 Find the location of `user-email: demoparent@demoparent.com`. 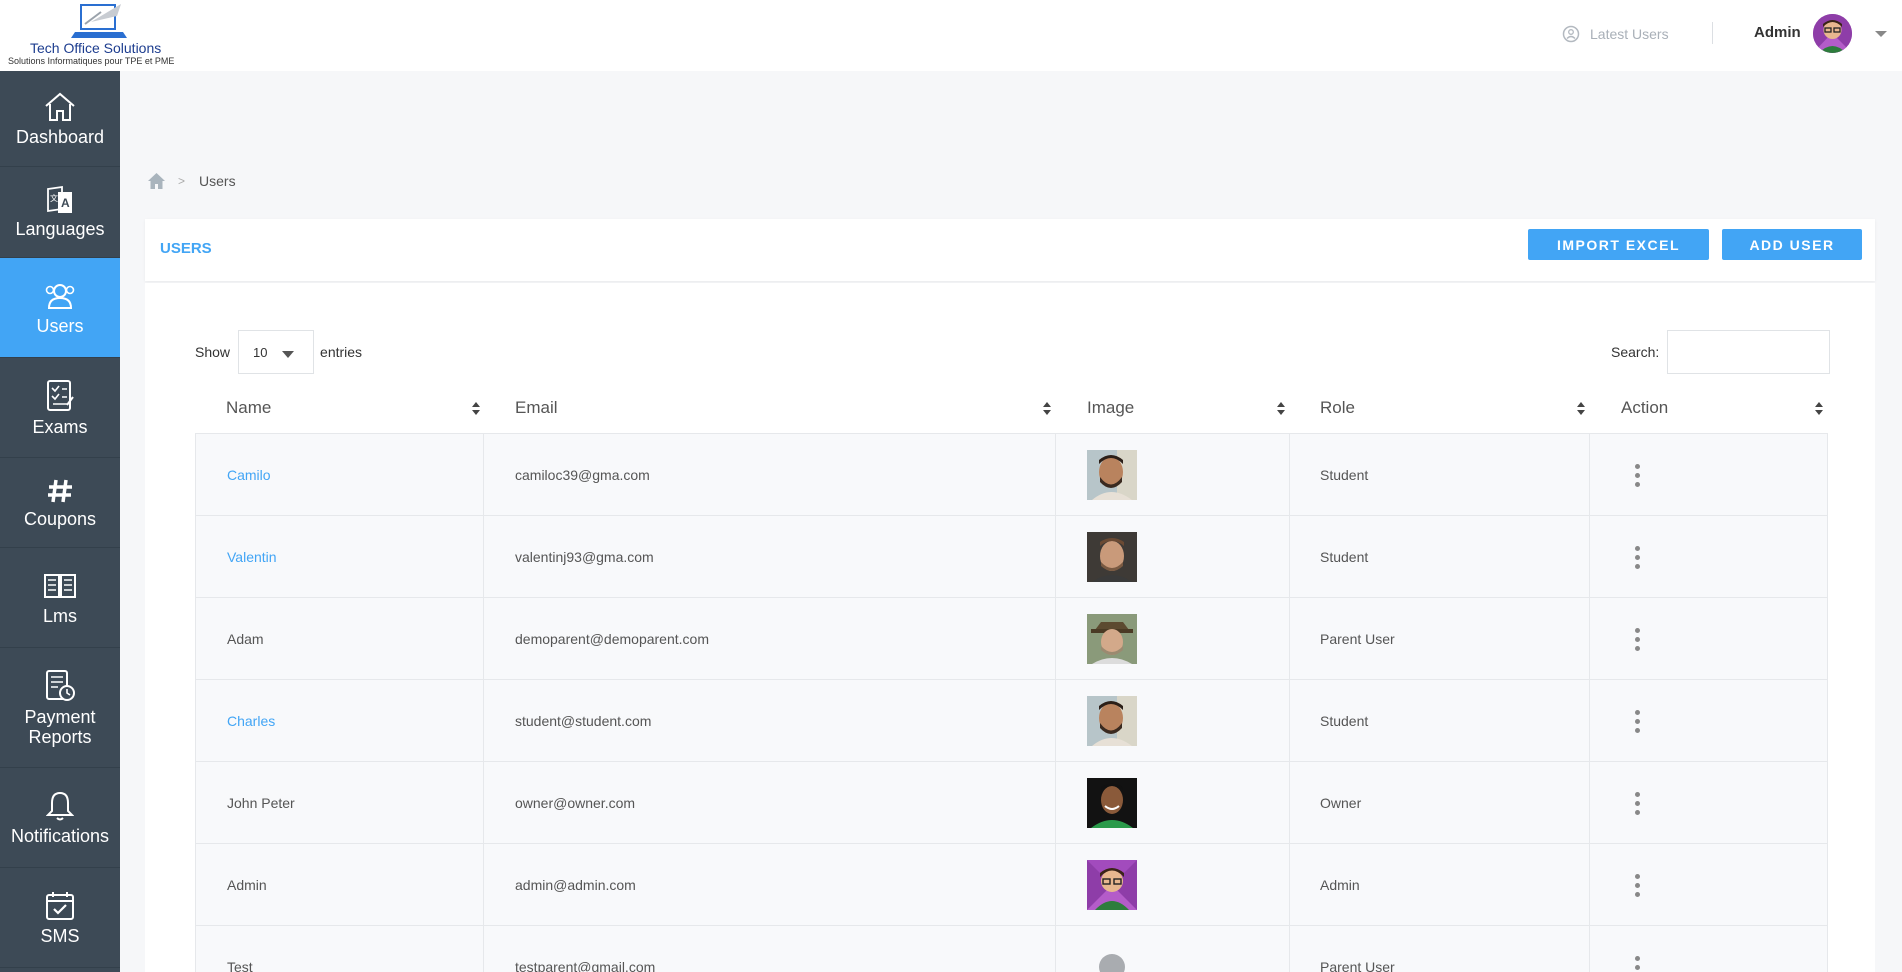

user-email: demoparent@demoparent.com is located at coordinates (612, 639).